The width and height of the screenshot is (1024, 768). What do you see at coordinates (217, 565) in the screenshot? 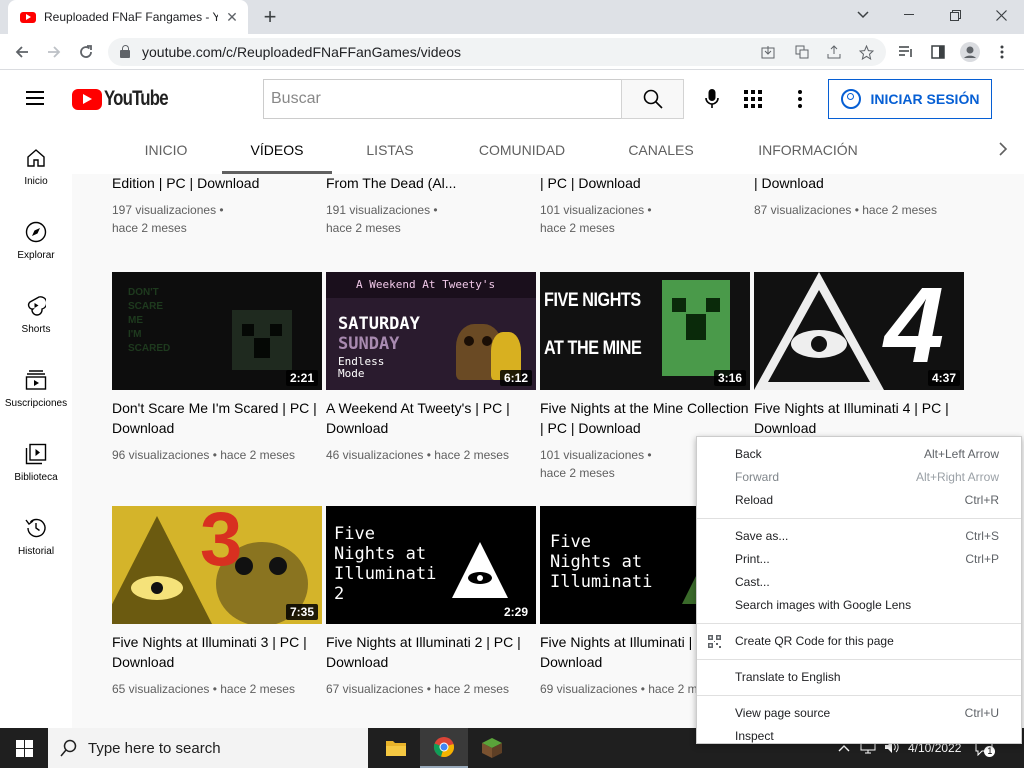
I see `video-thumbnail: 3 7:35` at bounding box center [217, 565].